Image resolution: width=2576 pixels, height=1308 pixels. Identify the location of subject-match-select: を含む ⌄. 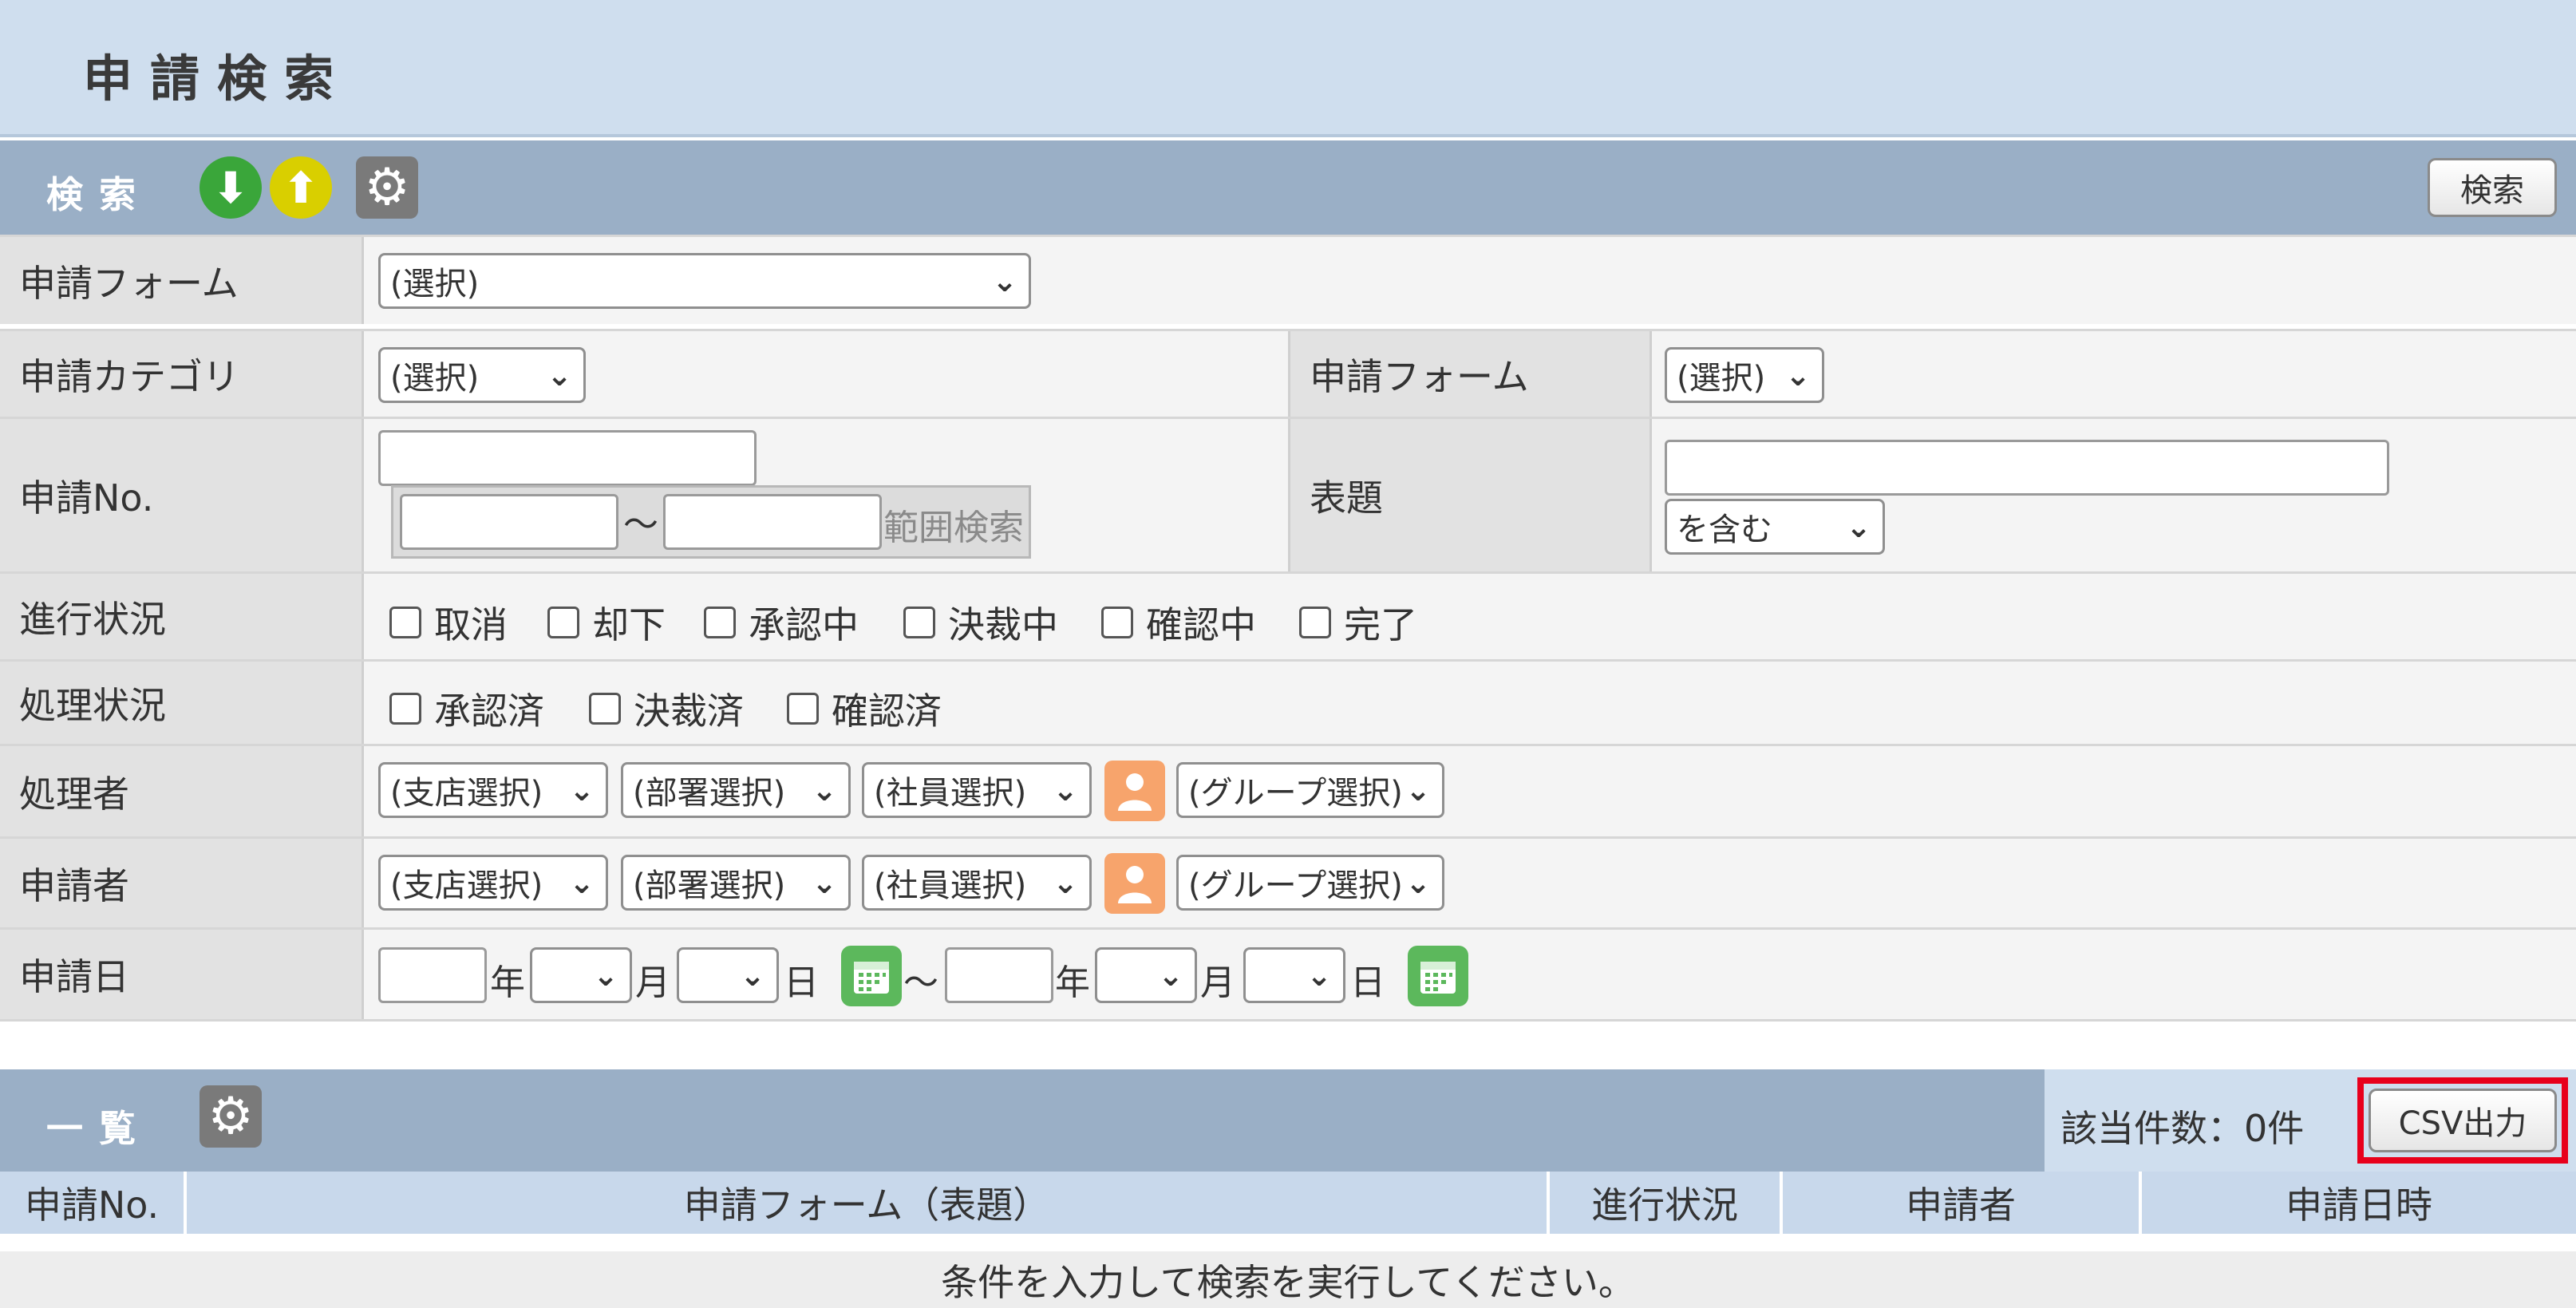
(1775, 527).